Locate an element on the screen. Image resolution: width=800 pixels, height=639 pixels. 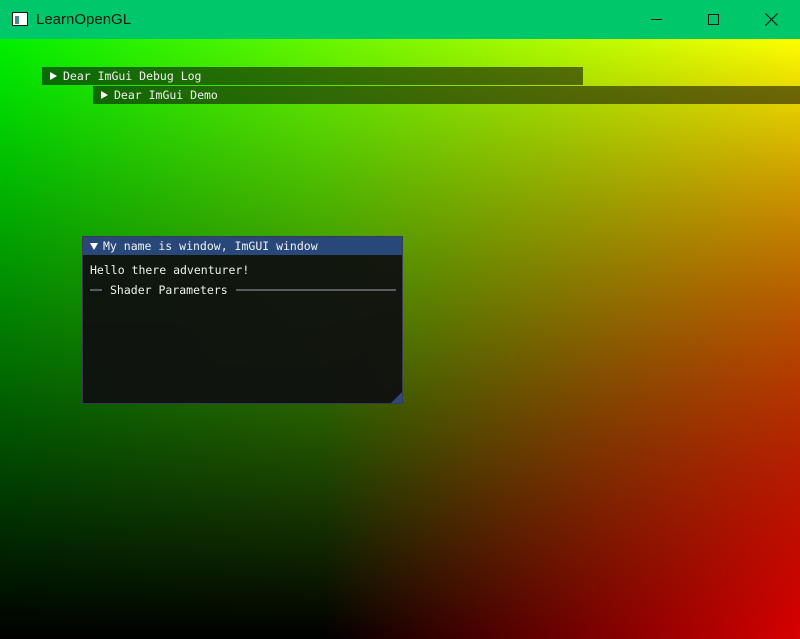
separator-label: Shader Parameters is located at coordinates (169, 290).